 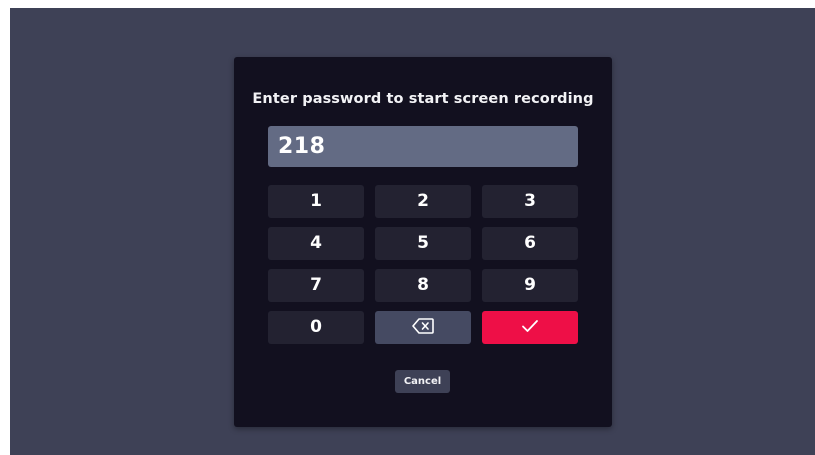 What do you see at coordinates (423, 285) in the screenshot?
I see `key-8-button: 8` at bounding box center [423, 285].